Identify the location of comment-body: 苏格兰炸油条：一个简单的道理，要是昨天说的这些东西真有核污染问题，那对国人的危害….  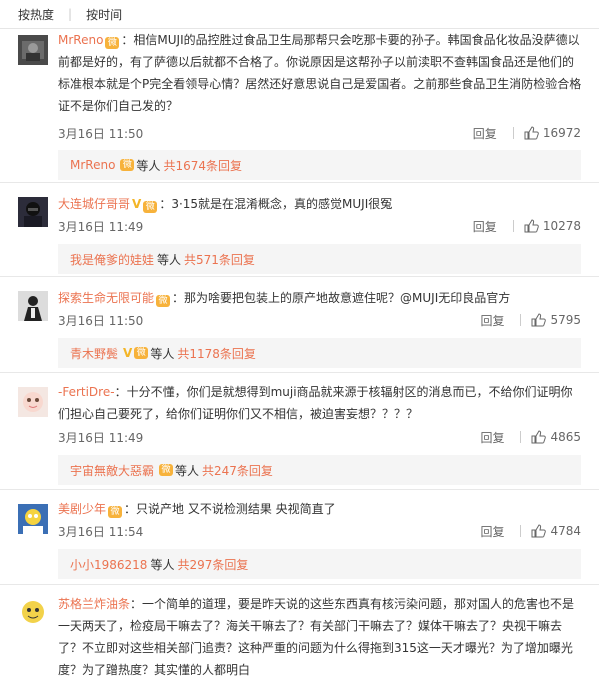
(320, 636).